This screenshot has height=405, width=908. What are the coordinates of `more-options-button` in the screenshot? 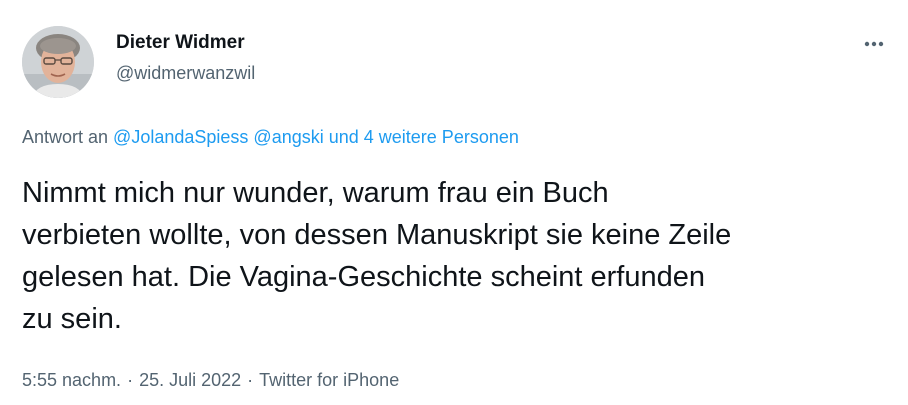 It's located at (874, 44).